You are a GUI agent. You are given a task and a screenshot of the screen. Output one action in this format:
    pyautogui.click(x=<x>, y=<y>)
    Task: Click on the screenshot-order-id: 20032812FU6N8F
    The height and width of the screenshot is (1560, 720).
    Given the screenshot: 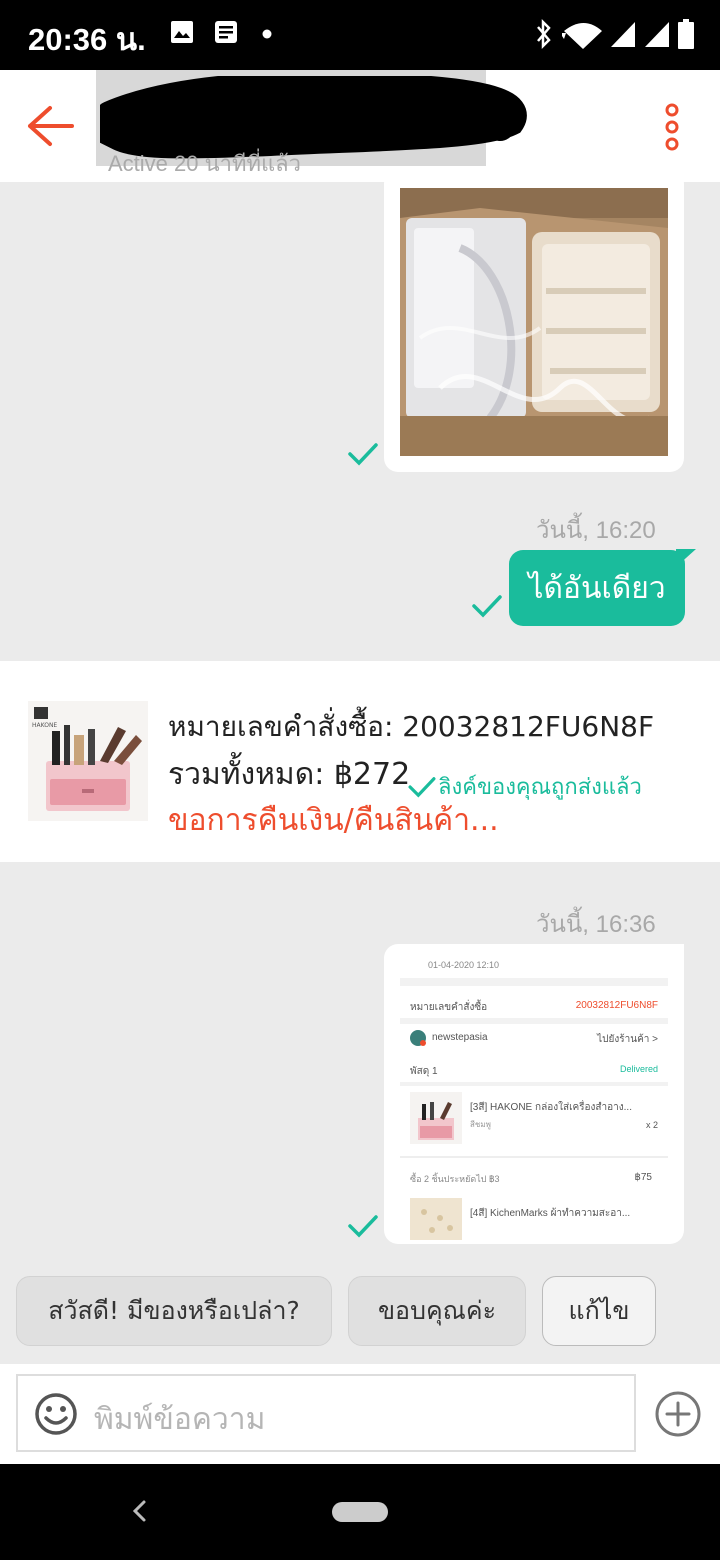 What is the action you would take?
    pyautogui.click(x=616, y=1005)
    